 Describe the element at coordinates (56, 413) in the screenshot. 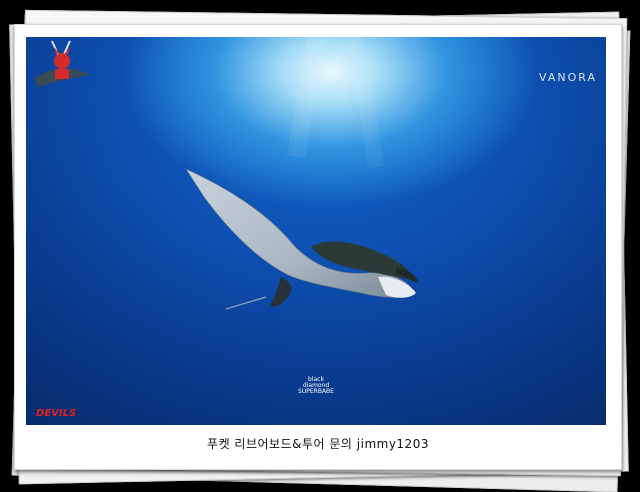

I see `devils-logo-text: DEVILS` at that location.